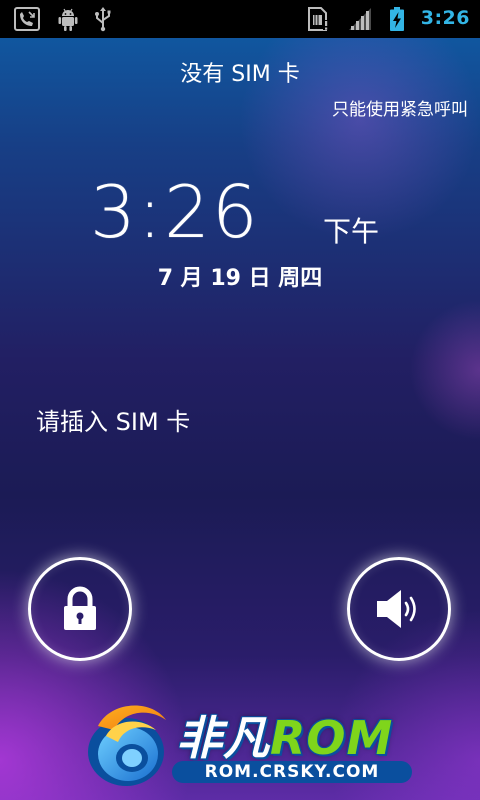 This screenshot has height=800, width=480. I want to click on watermark-title-rom: ROM, so click(332, 738).